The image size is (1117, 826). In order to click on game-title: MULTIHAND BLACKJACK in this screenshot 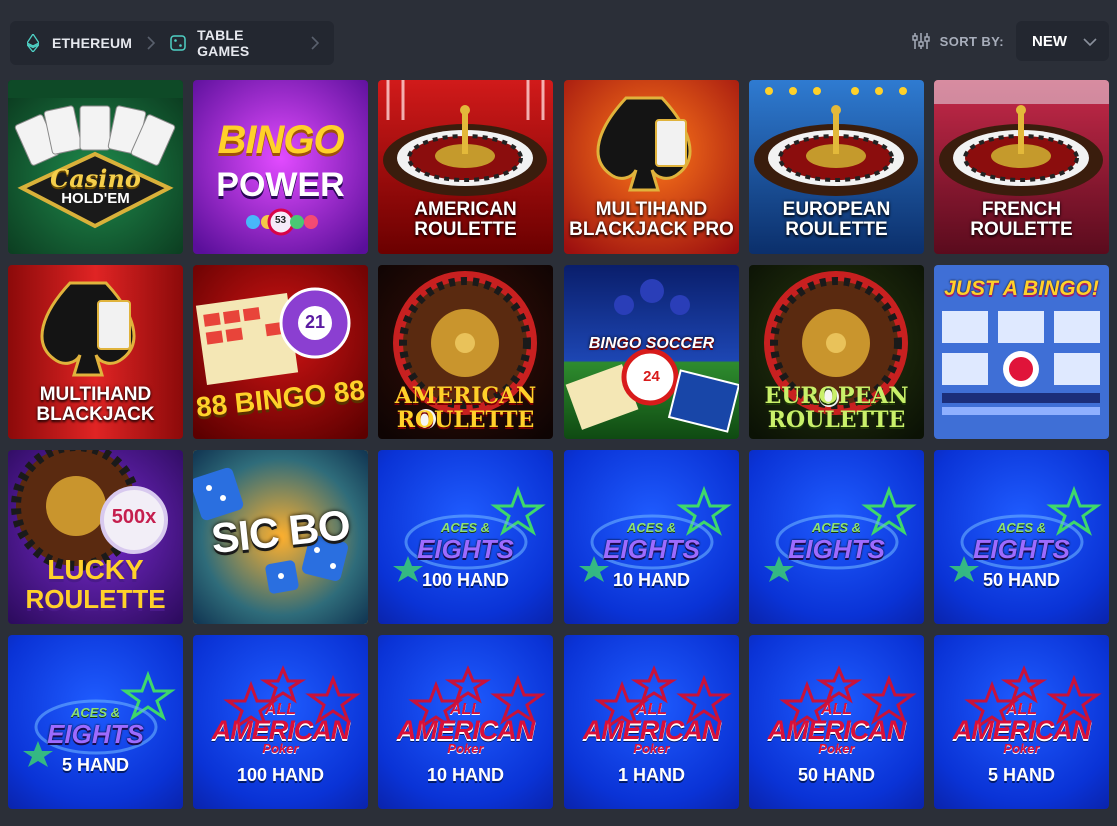, I will do `click(95, 404)`.